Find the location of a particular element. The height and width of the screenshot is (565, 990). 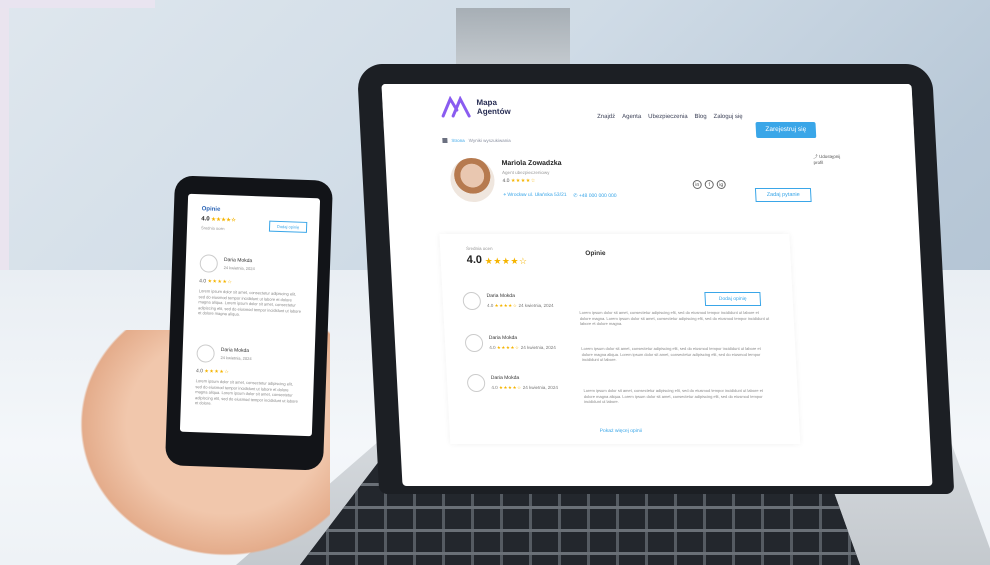

agent-address-link: ⌖ Wrocław ul. Ułańska 53/21 is located at coordinates (535, 195).